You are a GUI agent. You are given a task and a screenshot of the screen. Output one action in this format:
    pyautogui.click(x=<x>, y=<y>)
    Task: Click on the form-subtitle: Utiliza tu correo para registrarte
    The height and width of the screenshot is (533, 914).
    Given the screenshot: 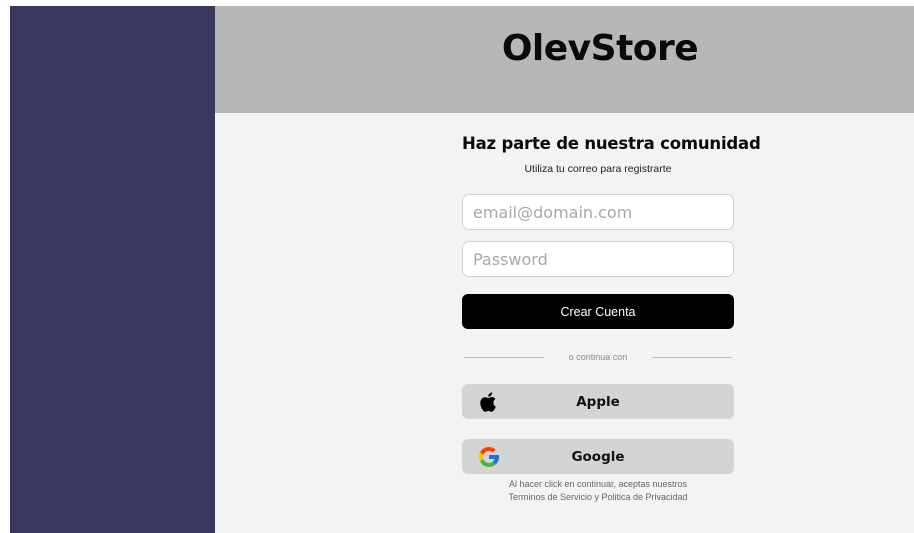 What is the action you would take?
    pyautogui.click(x=598, y=169)
    